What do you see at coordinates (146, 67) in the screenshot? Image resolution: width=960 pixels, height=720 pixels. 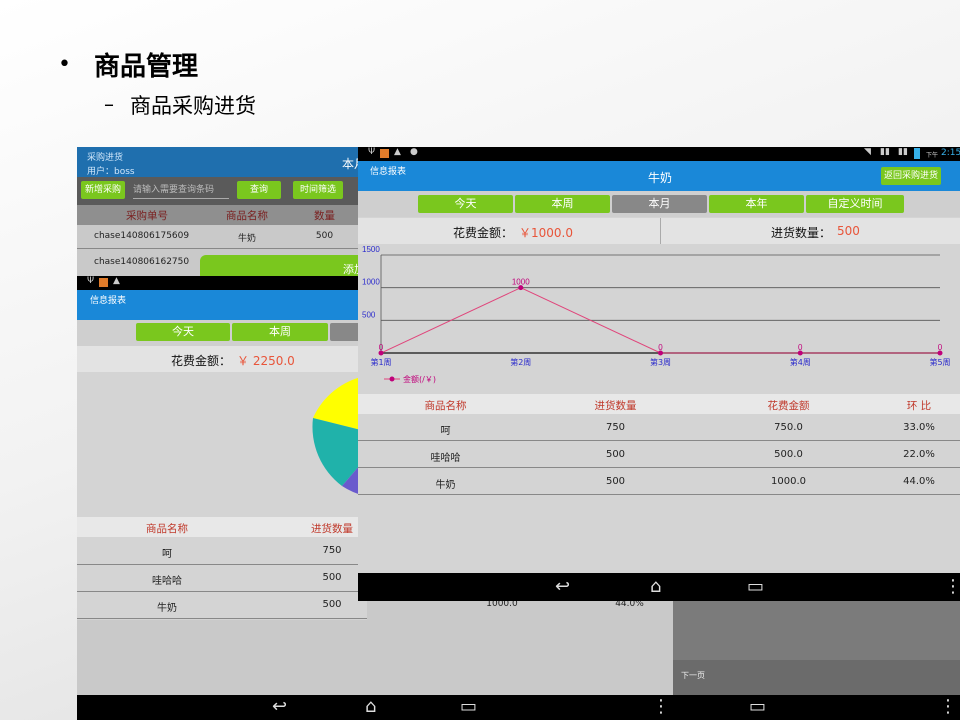 I see `slide-title: 商品管理` at bounding box center [146, 67].